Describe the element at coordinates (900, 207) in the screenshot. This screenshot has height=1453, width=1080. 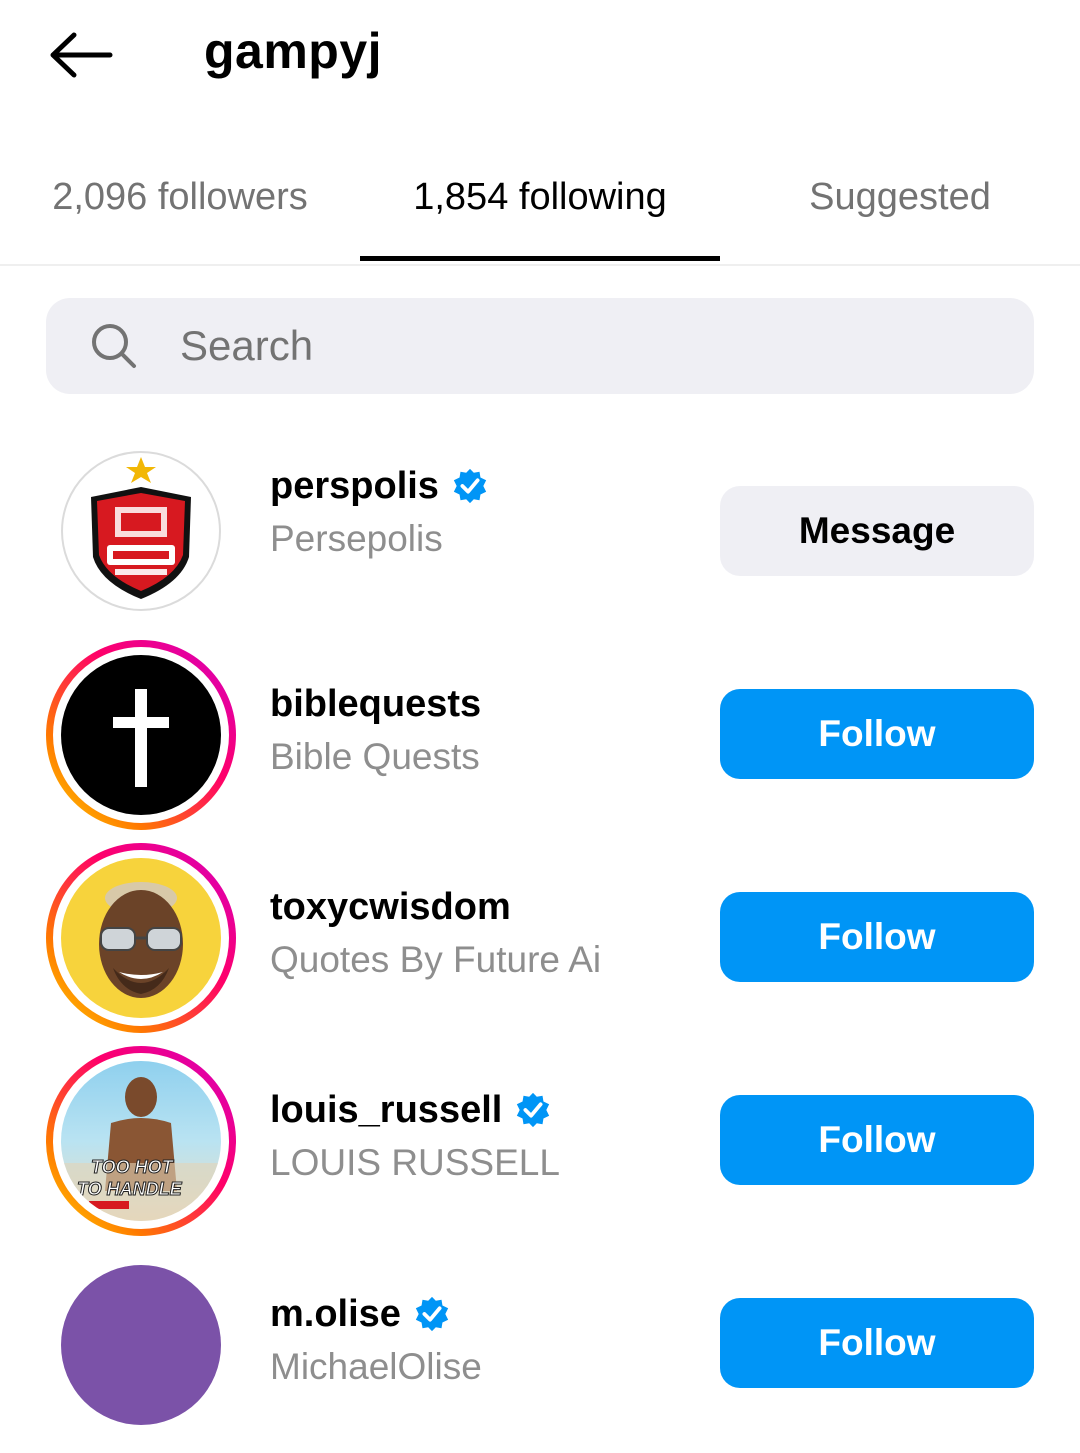
I see `tab-suggested: Suggested` at that location.